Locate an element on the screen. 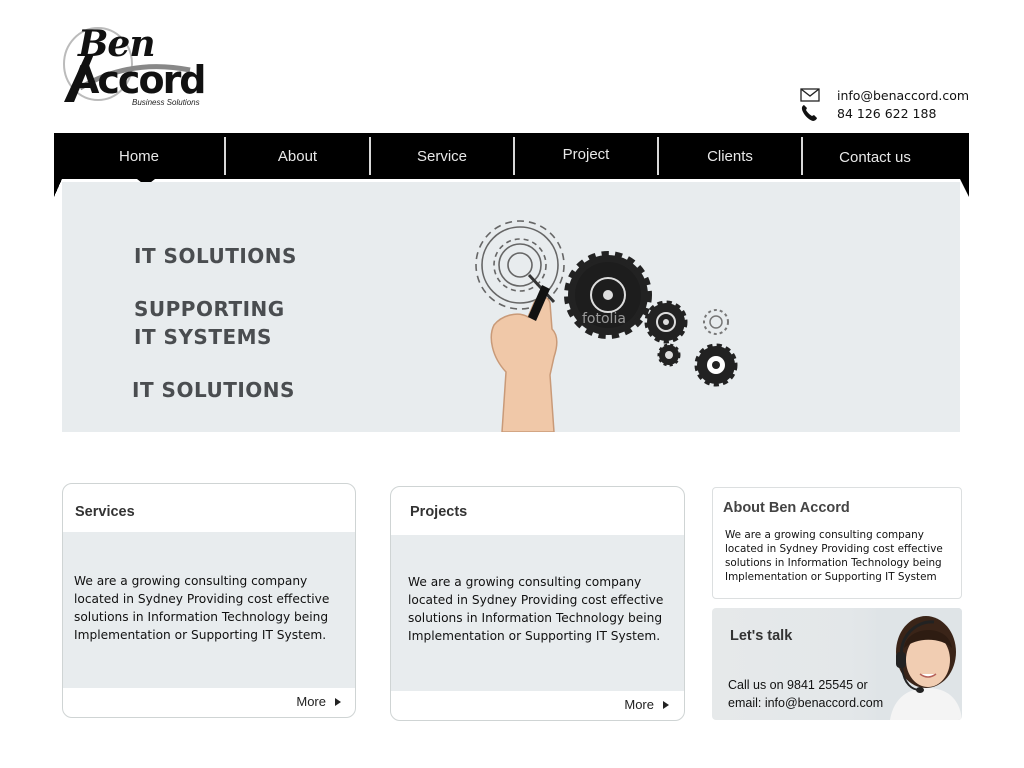  contact-email-row: info@benaccord.com is located at coordinates (890, 95).